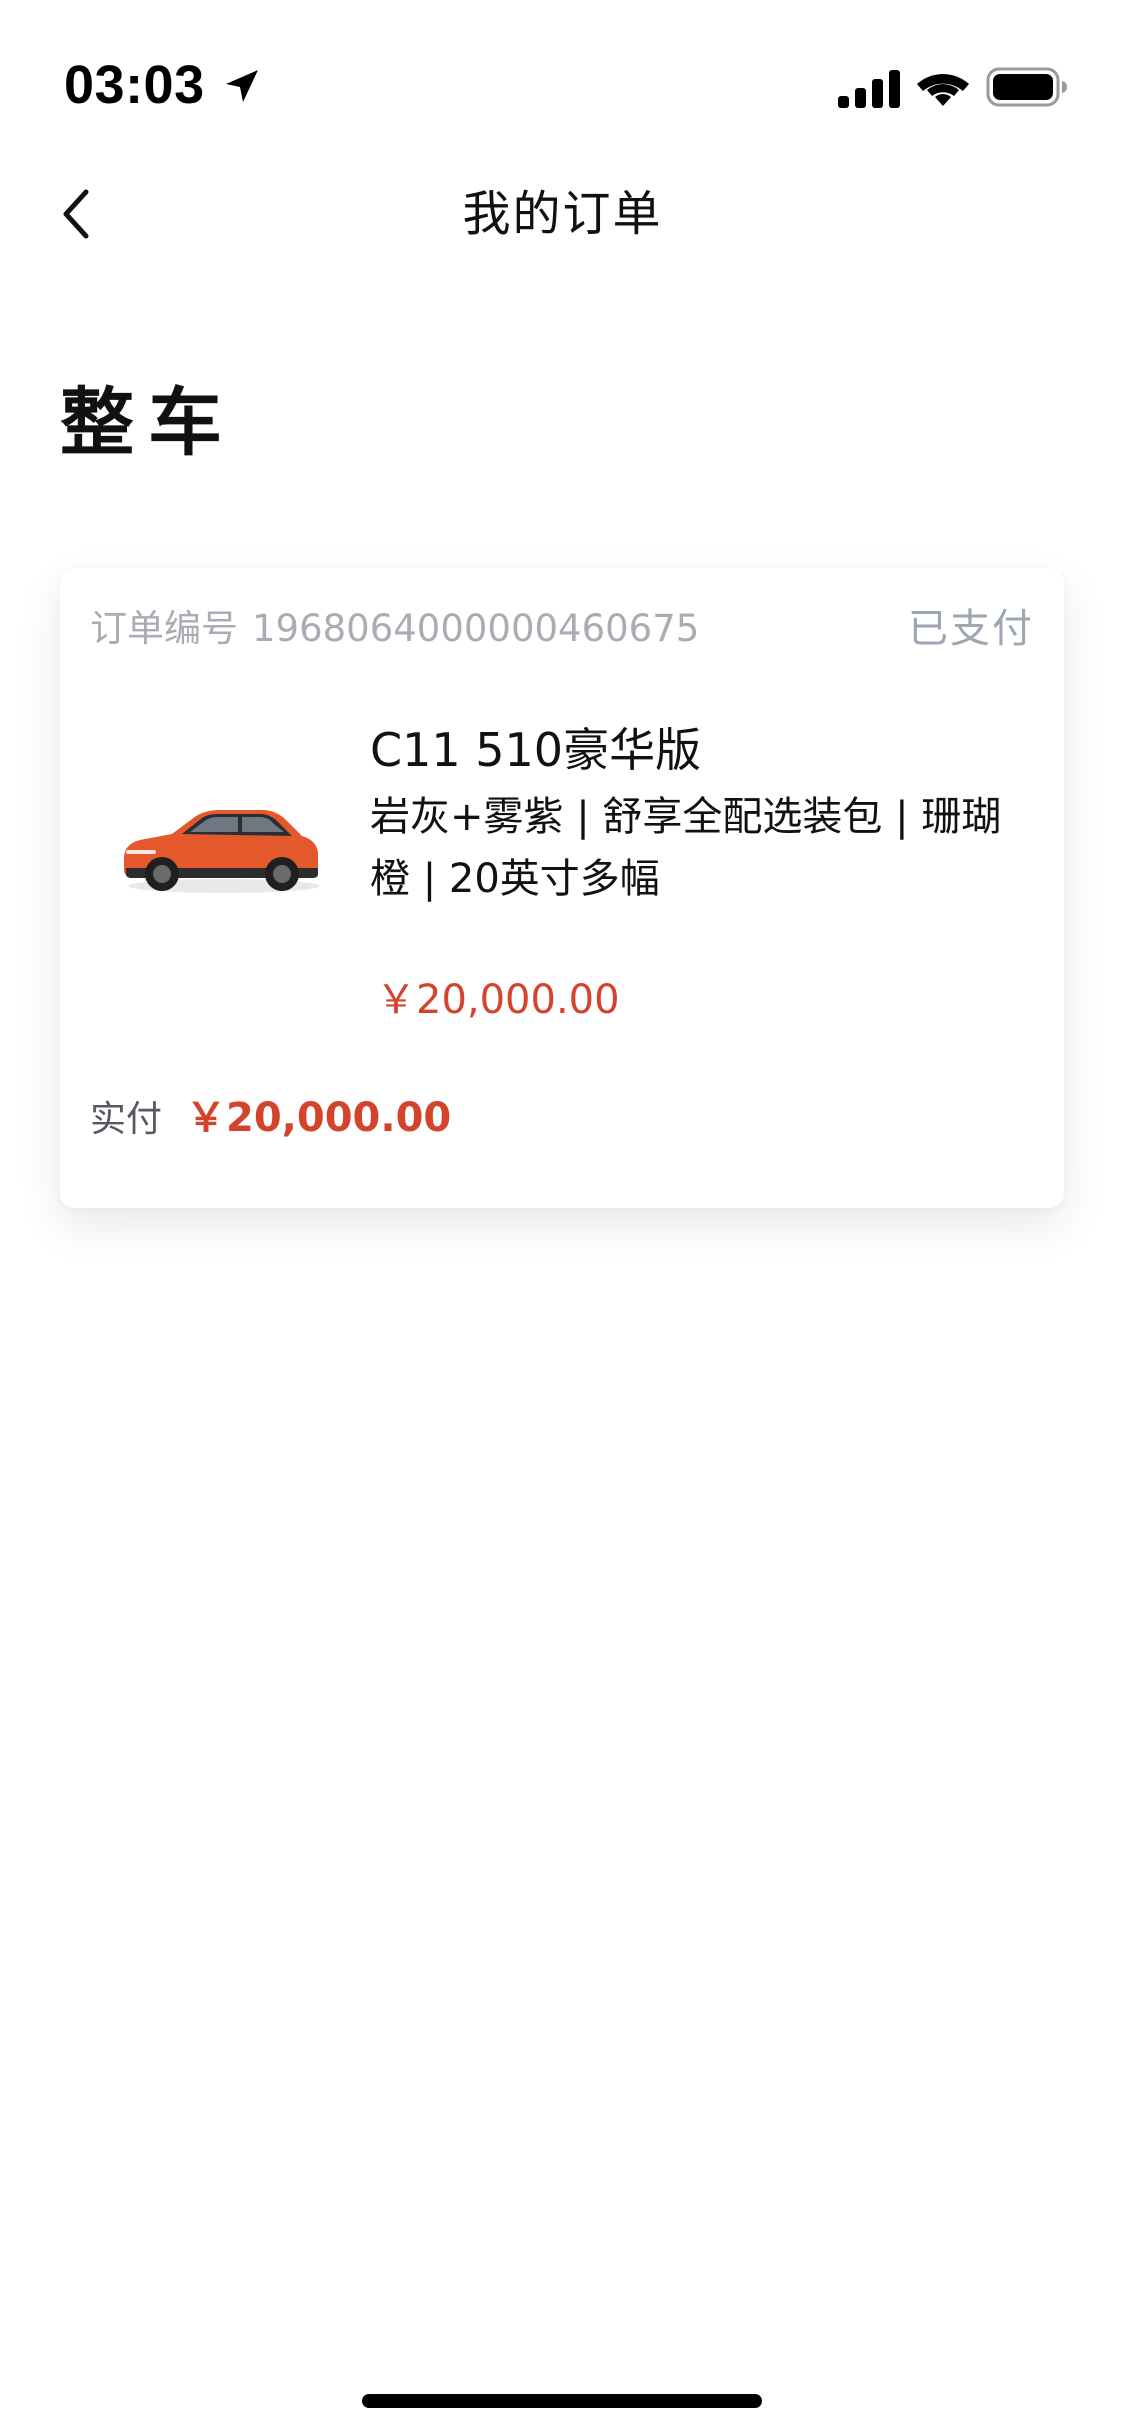  I want to click on location-arrow-icon, so click(242, 86).